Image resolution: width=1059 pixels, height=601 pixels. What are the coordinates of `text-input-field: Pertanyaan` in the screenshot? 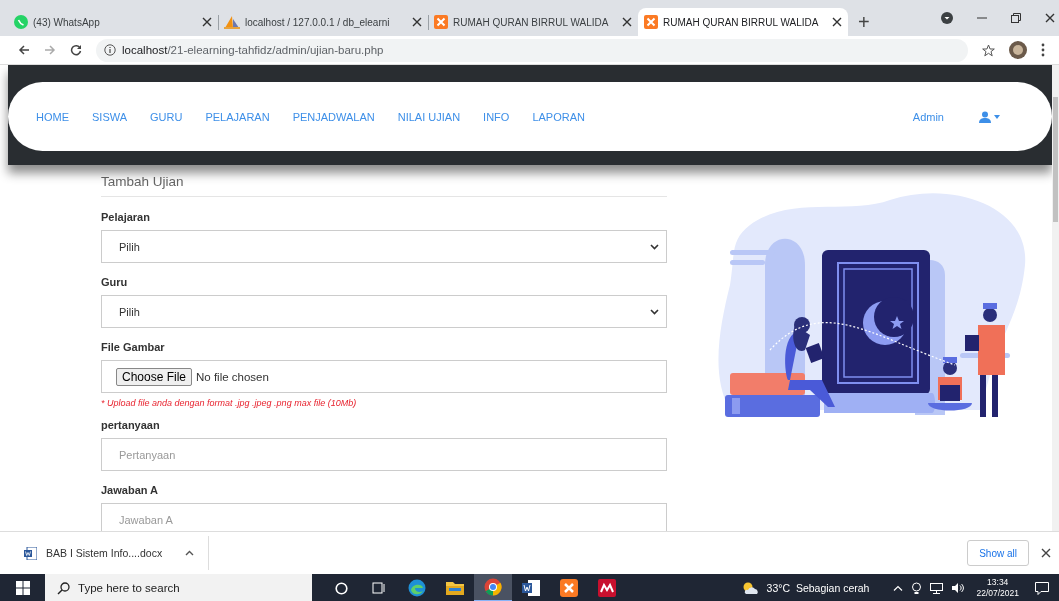 It's located at (384, 454).